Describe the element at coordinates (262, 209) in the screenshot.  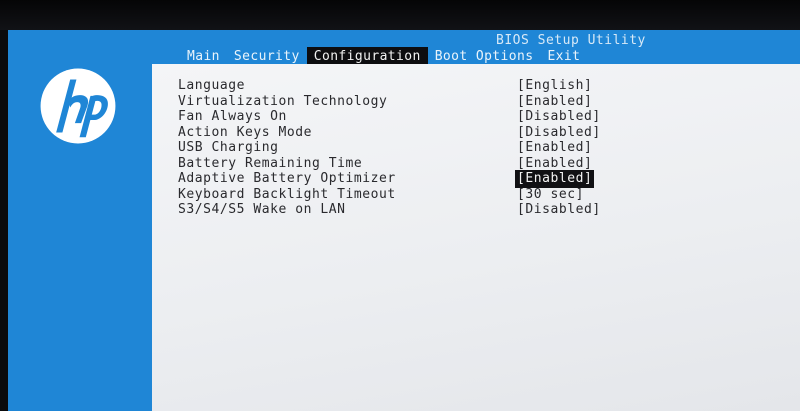
I see `setting-label: S3/S4/S5 Wake on LAN` at that location.